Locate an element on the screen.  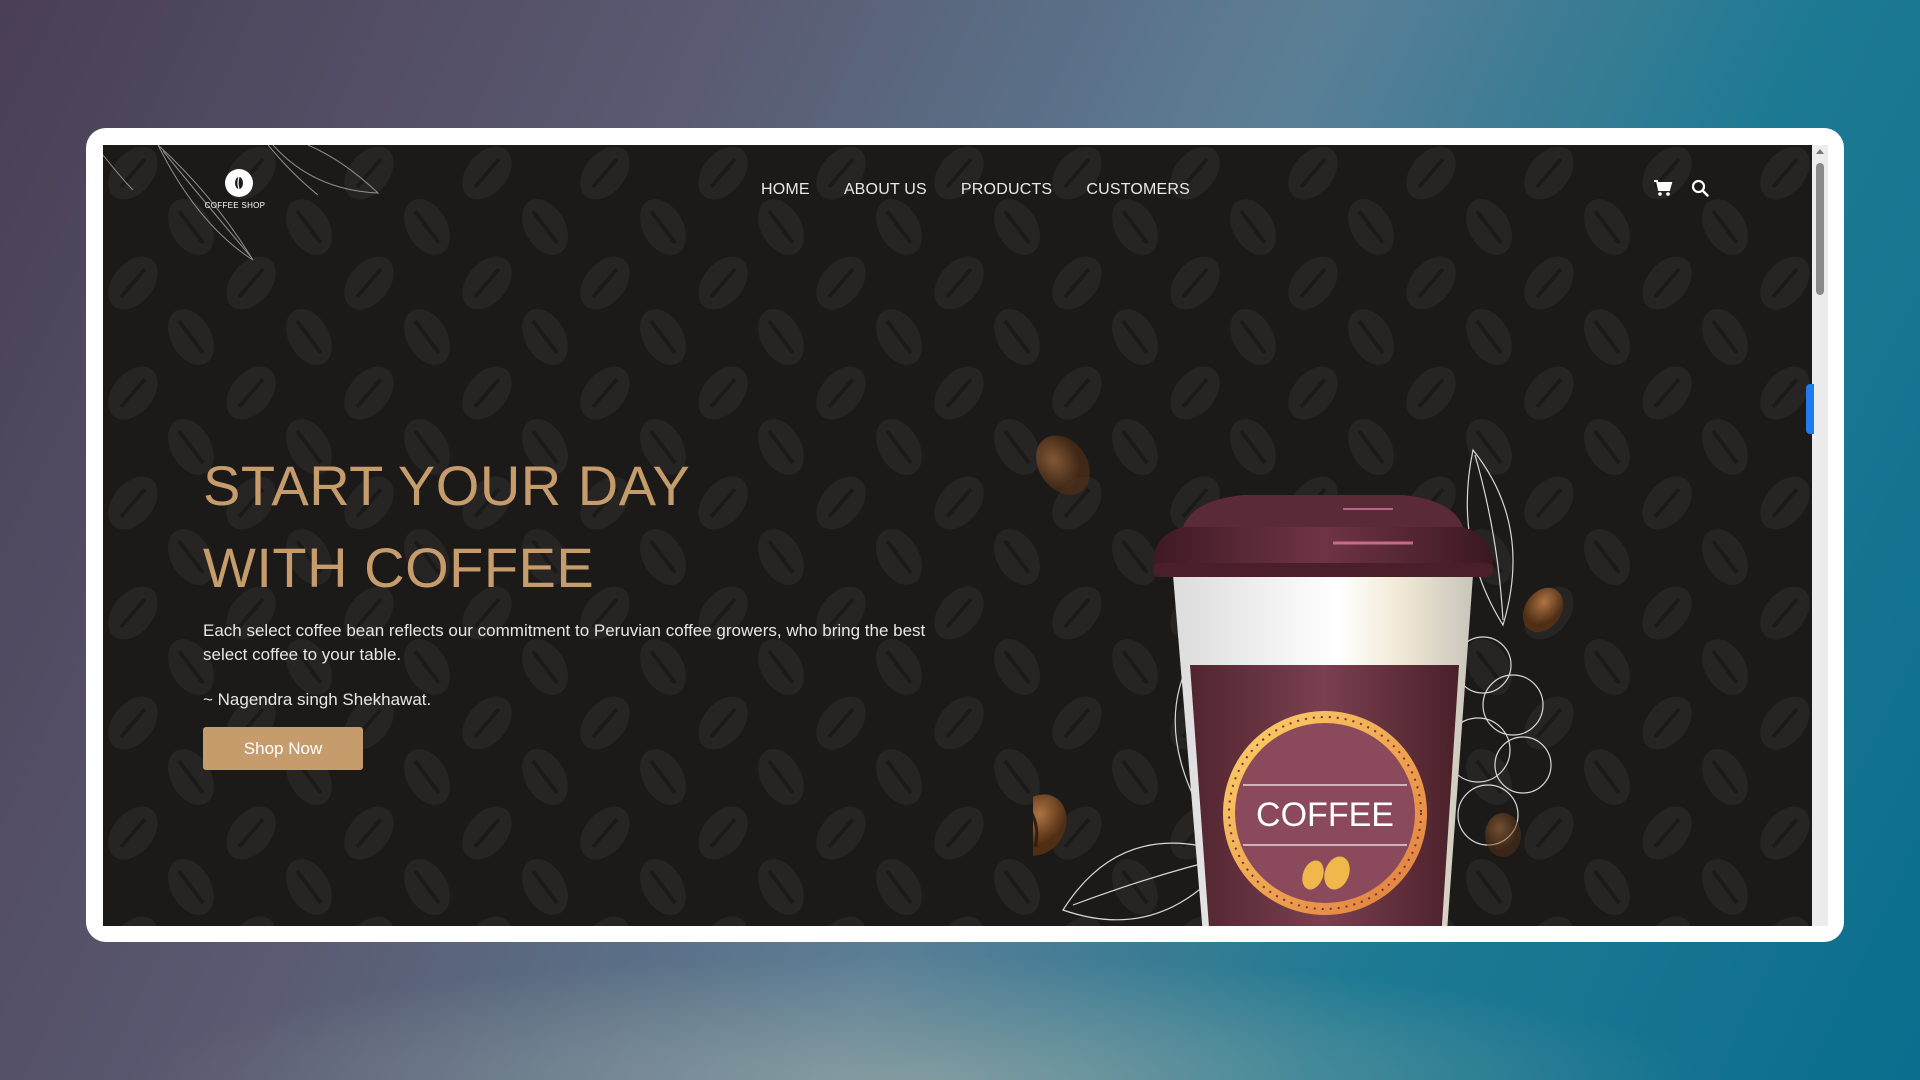
nav-about-us: ABOUT US is located at coordinates (885, 190).